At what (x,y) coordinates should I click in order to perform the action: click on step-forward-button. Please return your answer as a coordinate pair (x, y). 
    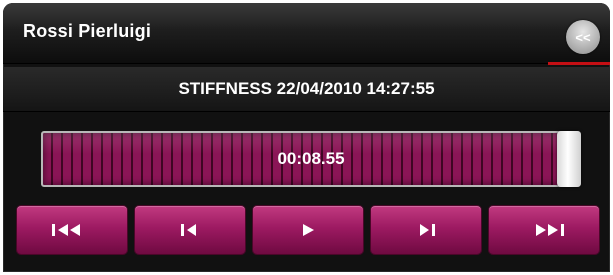
    Looking at the image, I should click on (426, 230).